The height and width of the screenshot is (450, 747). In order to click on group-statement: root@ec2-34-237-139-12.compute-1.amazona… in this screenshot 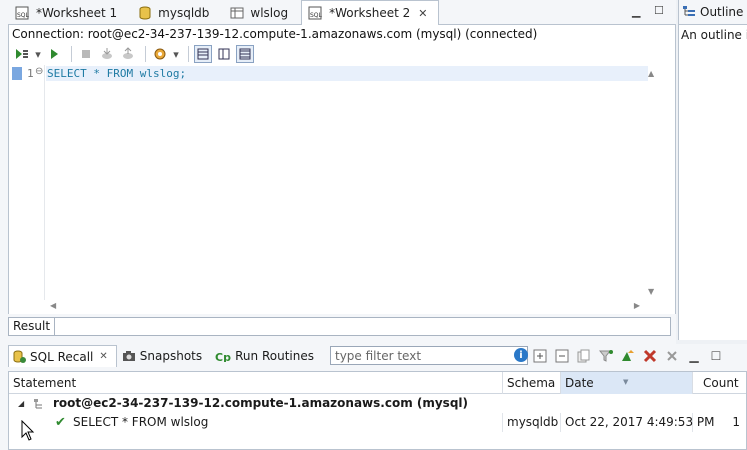, I will do `click(261, 403)`.